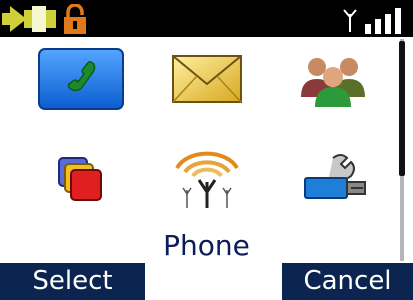 The width and height of the screenshot is (413, 300). What do you see at coordinates (75, 19) in the screenshot?
I see `keypad-lock-icon` at bounding box center [75, 19].